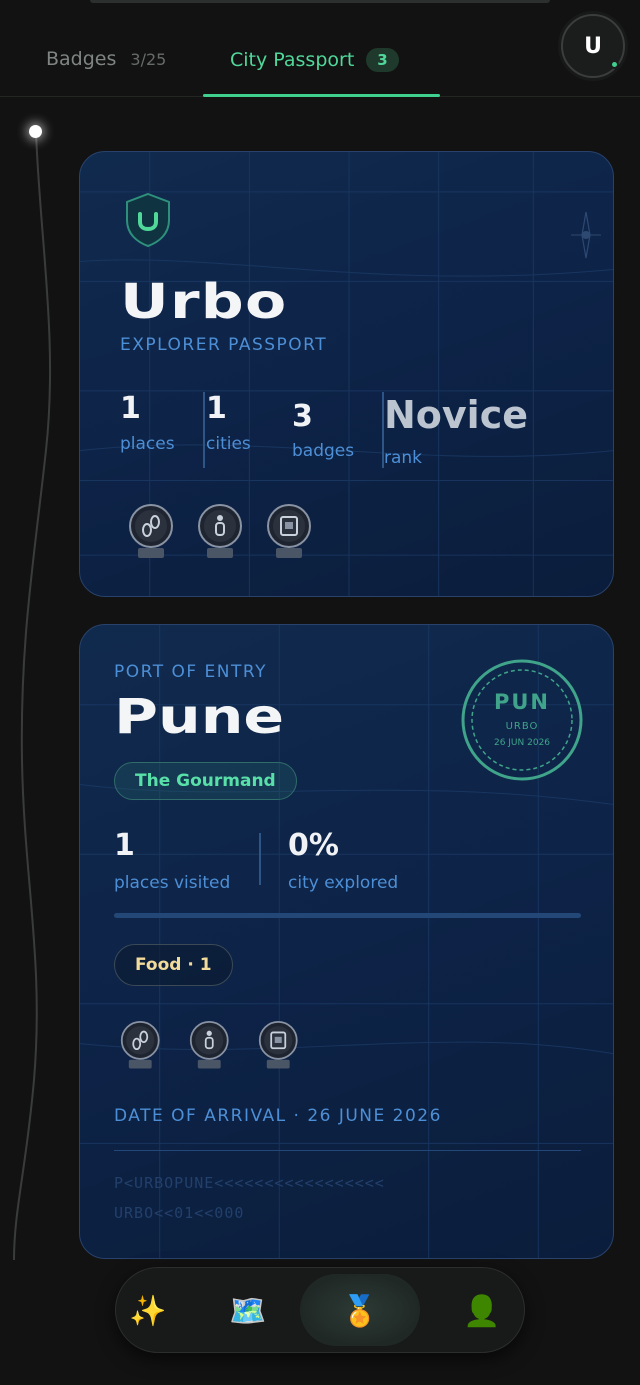 This screenshot has width=640, height=1385. I want to click on online-status-dot, so click(614, 64).